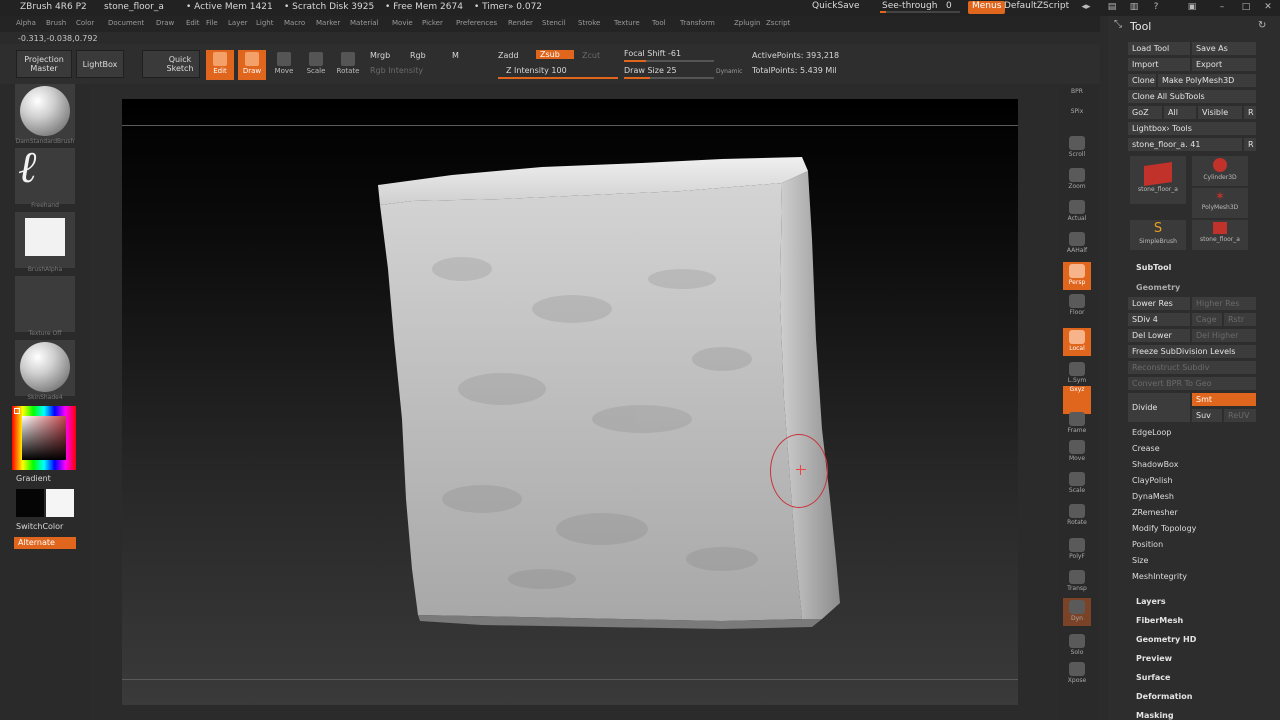 The width and height of the screenshot is (1280, 720). What do you see at coordinates (1180, 112) in the screenshot?
I see `goz-all-button: All` at bounding box center [1180, 112].